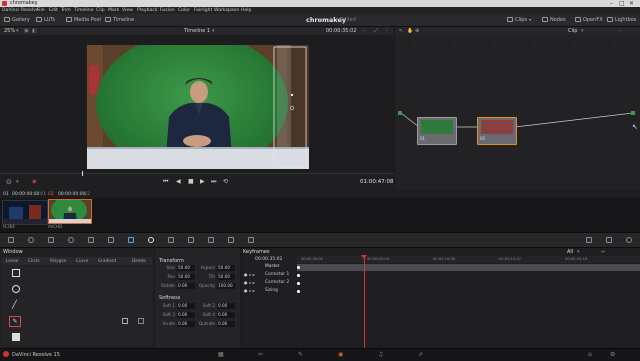  I want to click on gradient-tool: Gradient, so click(107, 260).